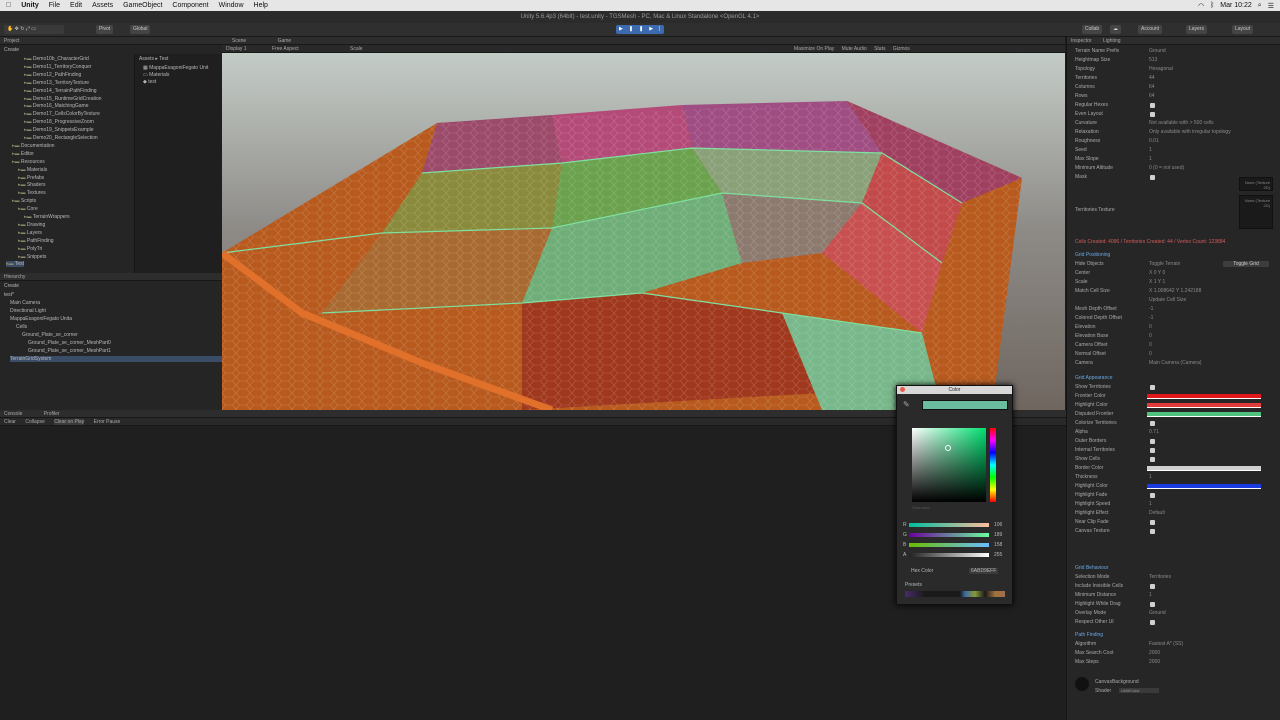  I want to click on preset-swatches, so click(955, 594).